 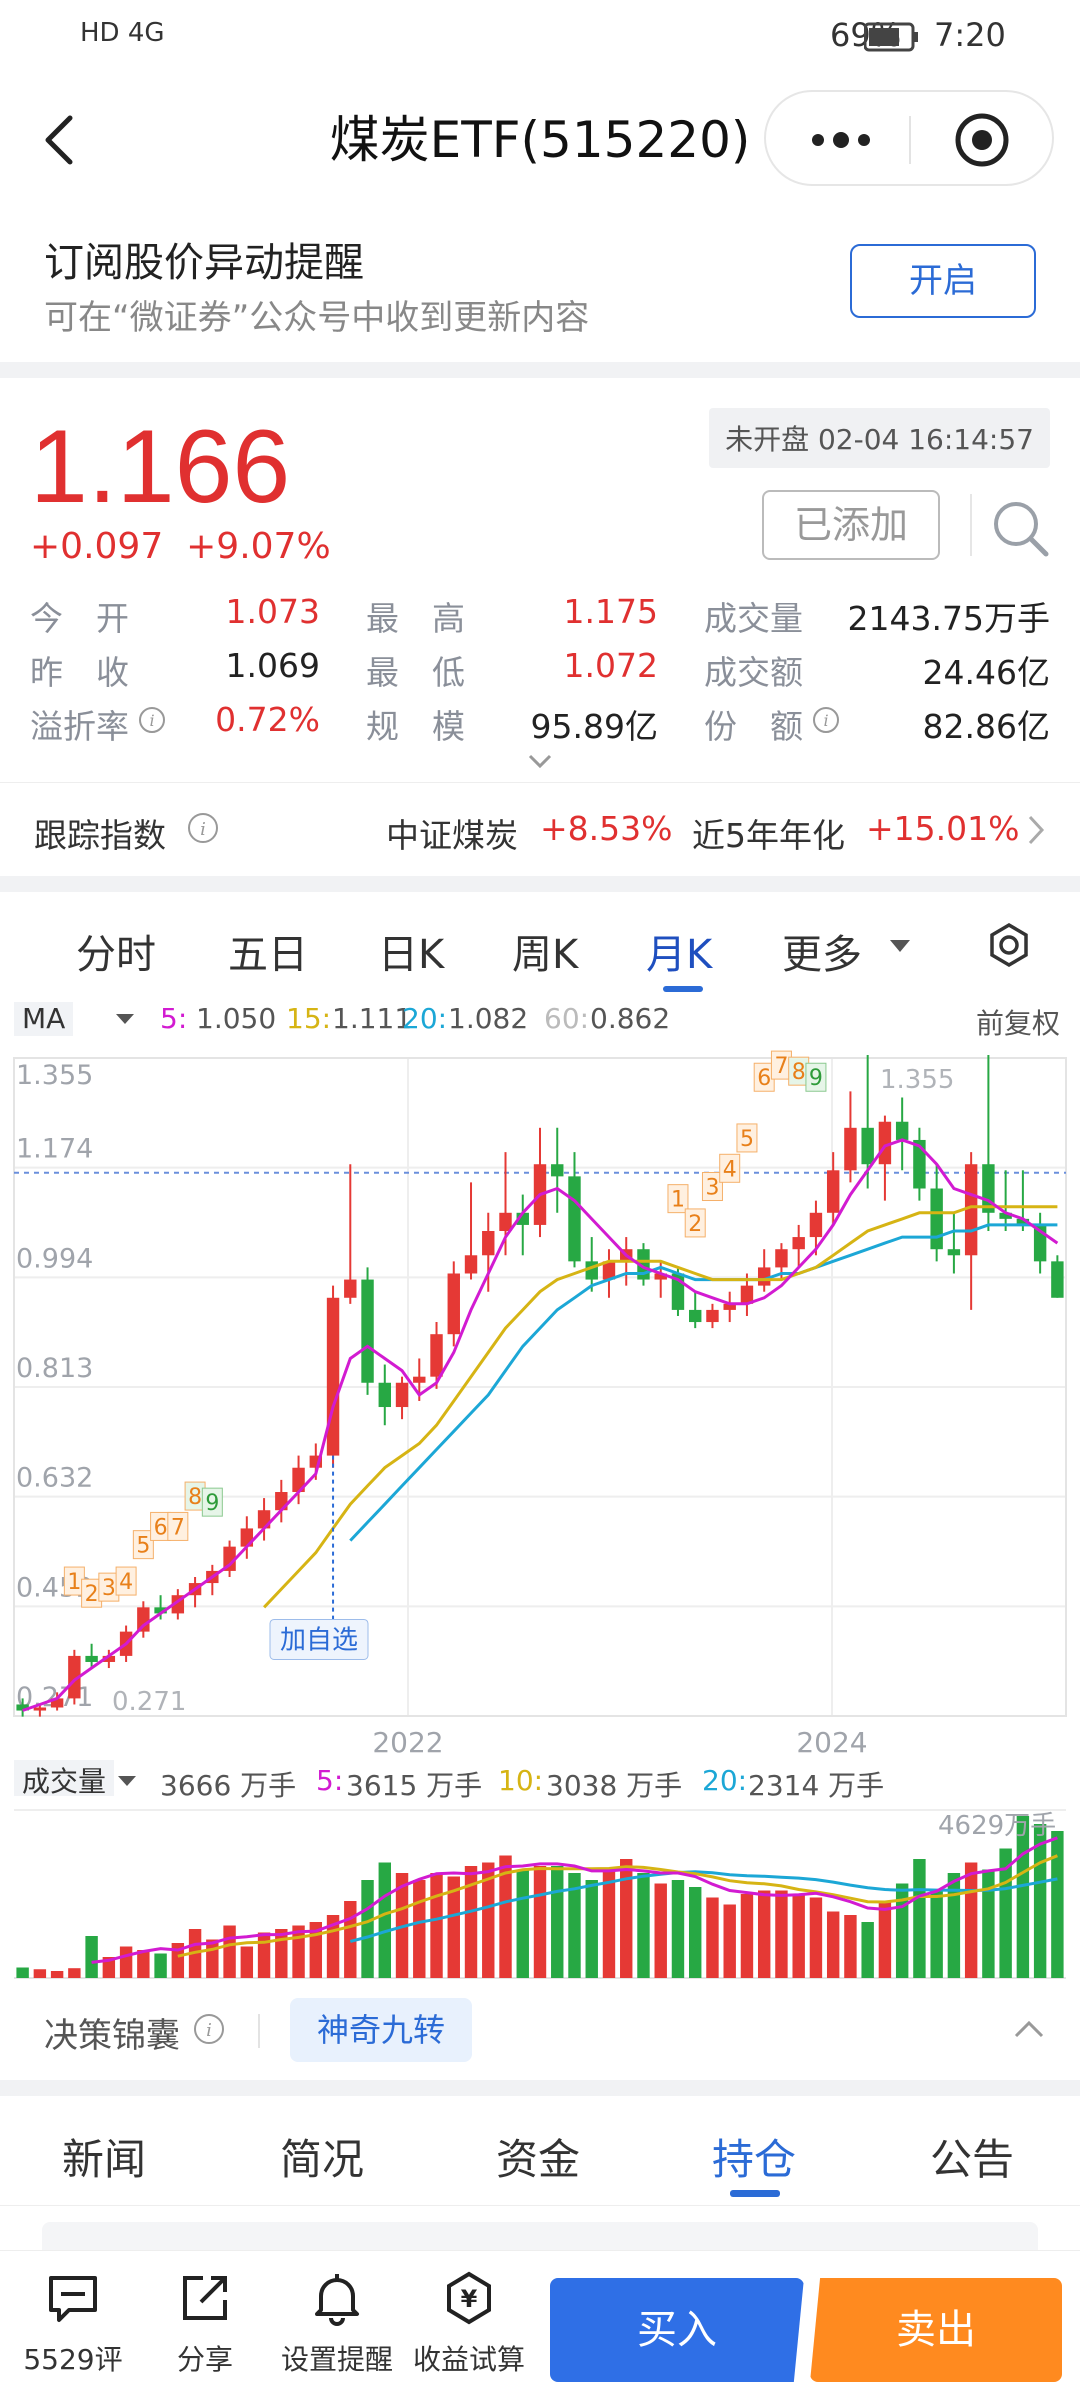 What do you see at coordinates (104, 2156) in the screenshot?
I see `tab-news: 新闻` at bounding box center [104, 2156].